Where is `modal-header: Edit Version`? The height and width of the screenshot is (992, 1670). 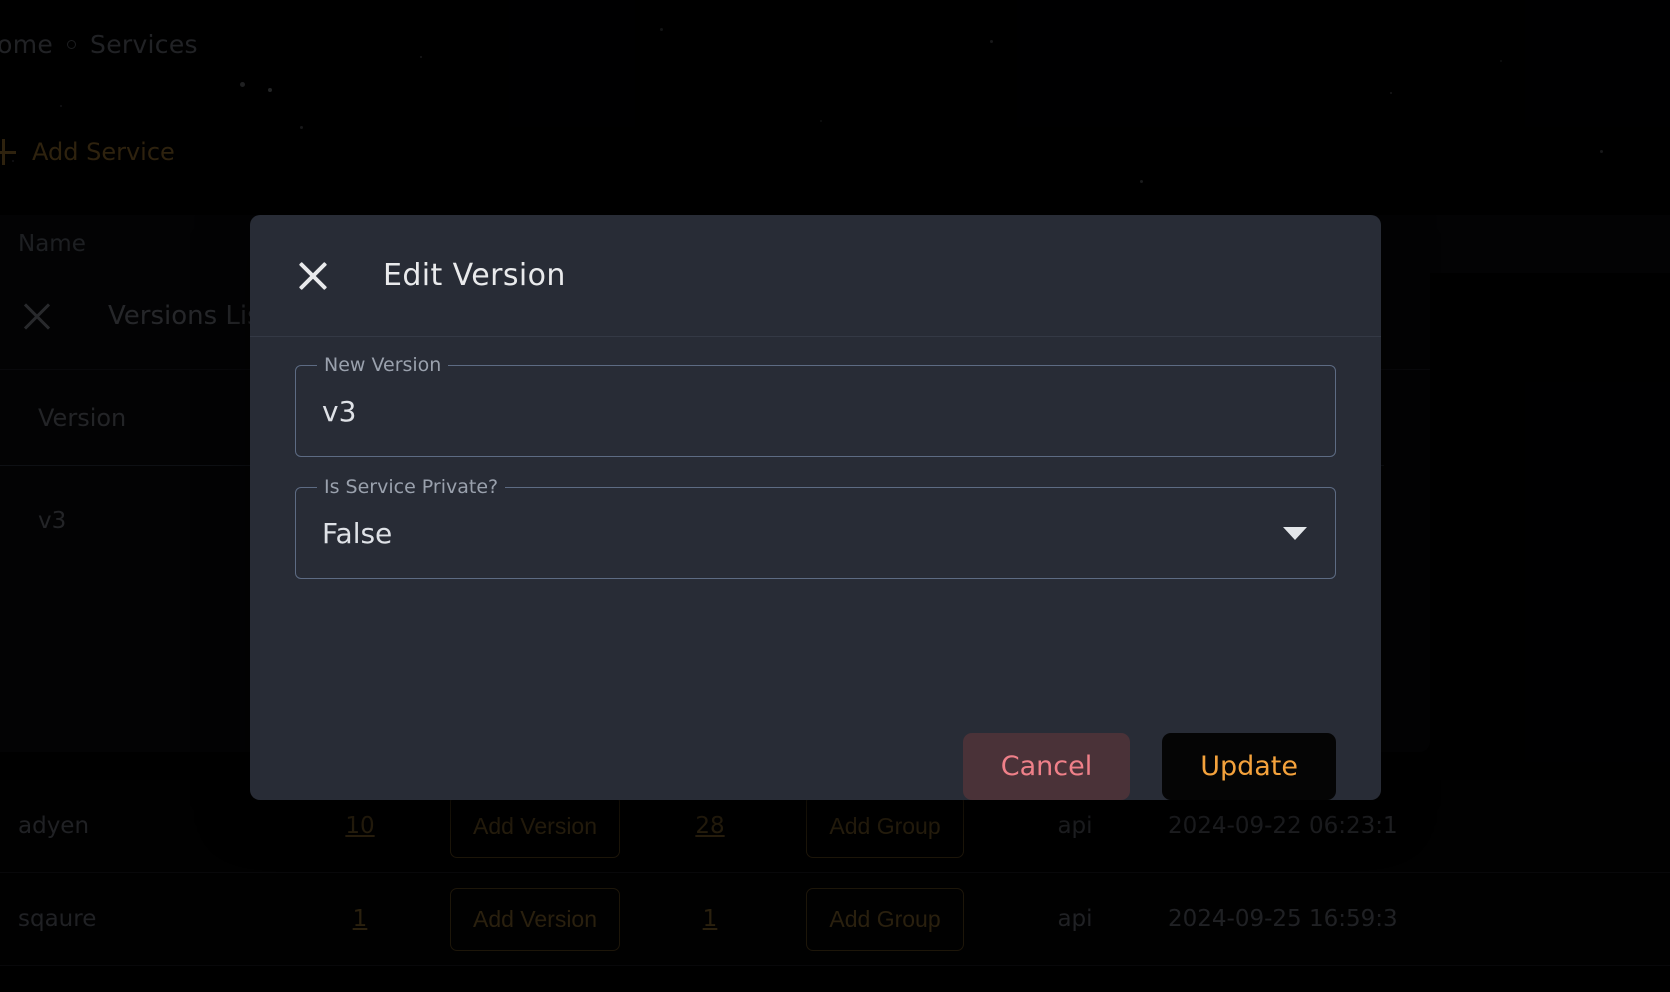 modal-header: Edit Version is located at coordinates (815, 276).